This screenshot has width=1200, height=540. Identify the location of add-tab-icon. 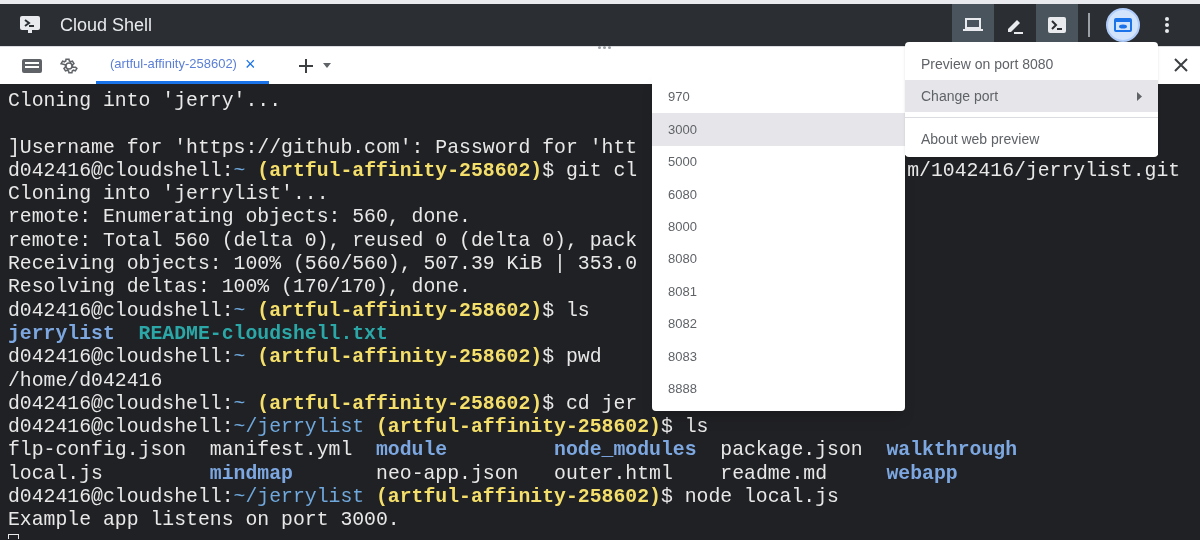
(306, 65).